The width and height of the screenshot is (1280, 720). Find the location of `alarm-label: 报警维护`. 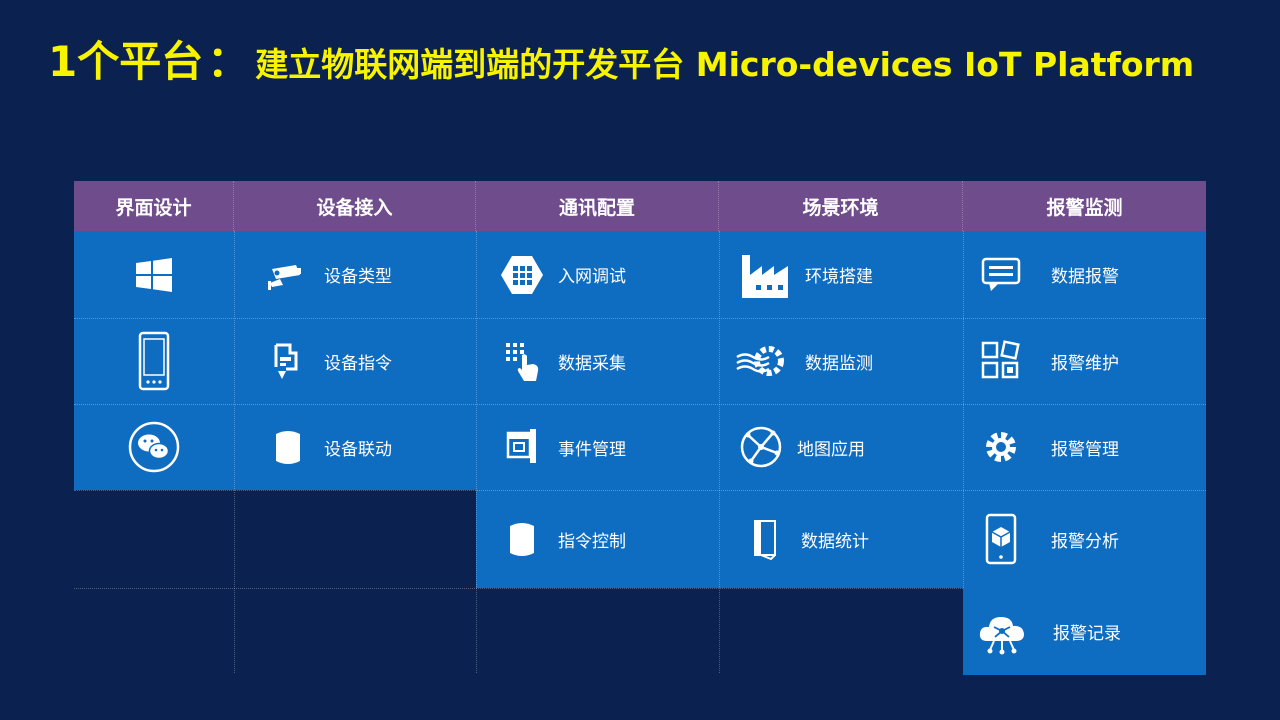

alarm-label: 报警维护 is located at coordinates (1085, 363).